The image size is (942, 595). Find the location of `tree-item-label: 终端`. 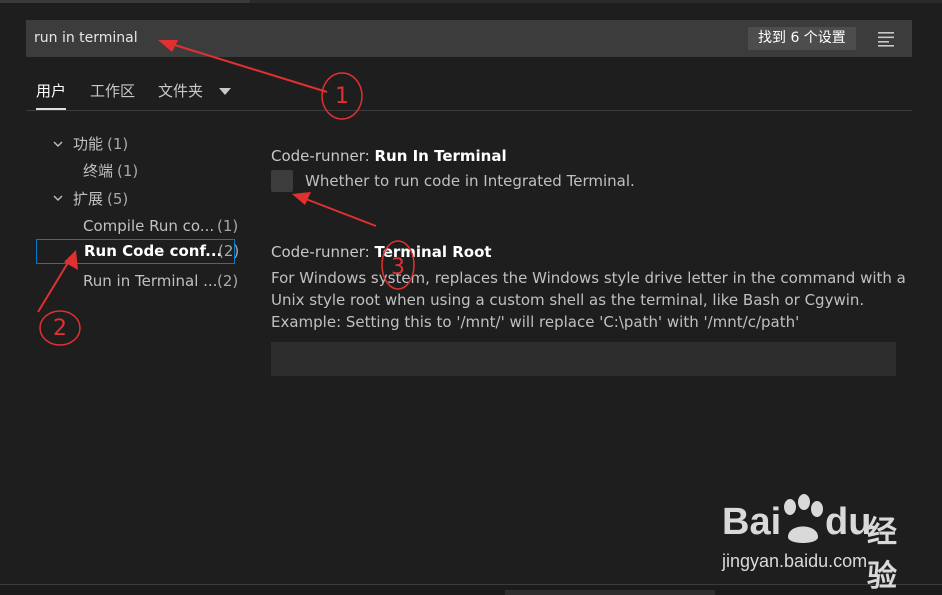

tree-item-label: 终端 is located at coordinates (98, 171).